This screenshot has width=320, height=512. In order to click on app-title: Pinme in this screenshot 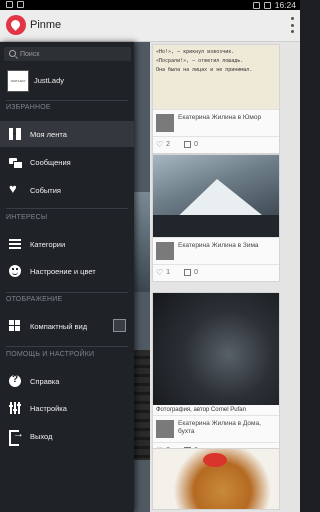, I will do `click(46, 25)`.